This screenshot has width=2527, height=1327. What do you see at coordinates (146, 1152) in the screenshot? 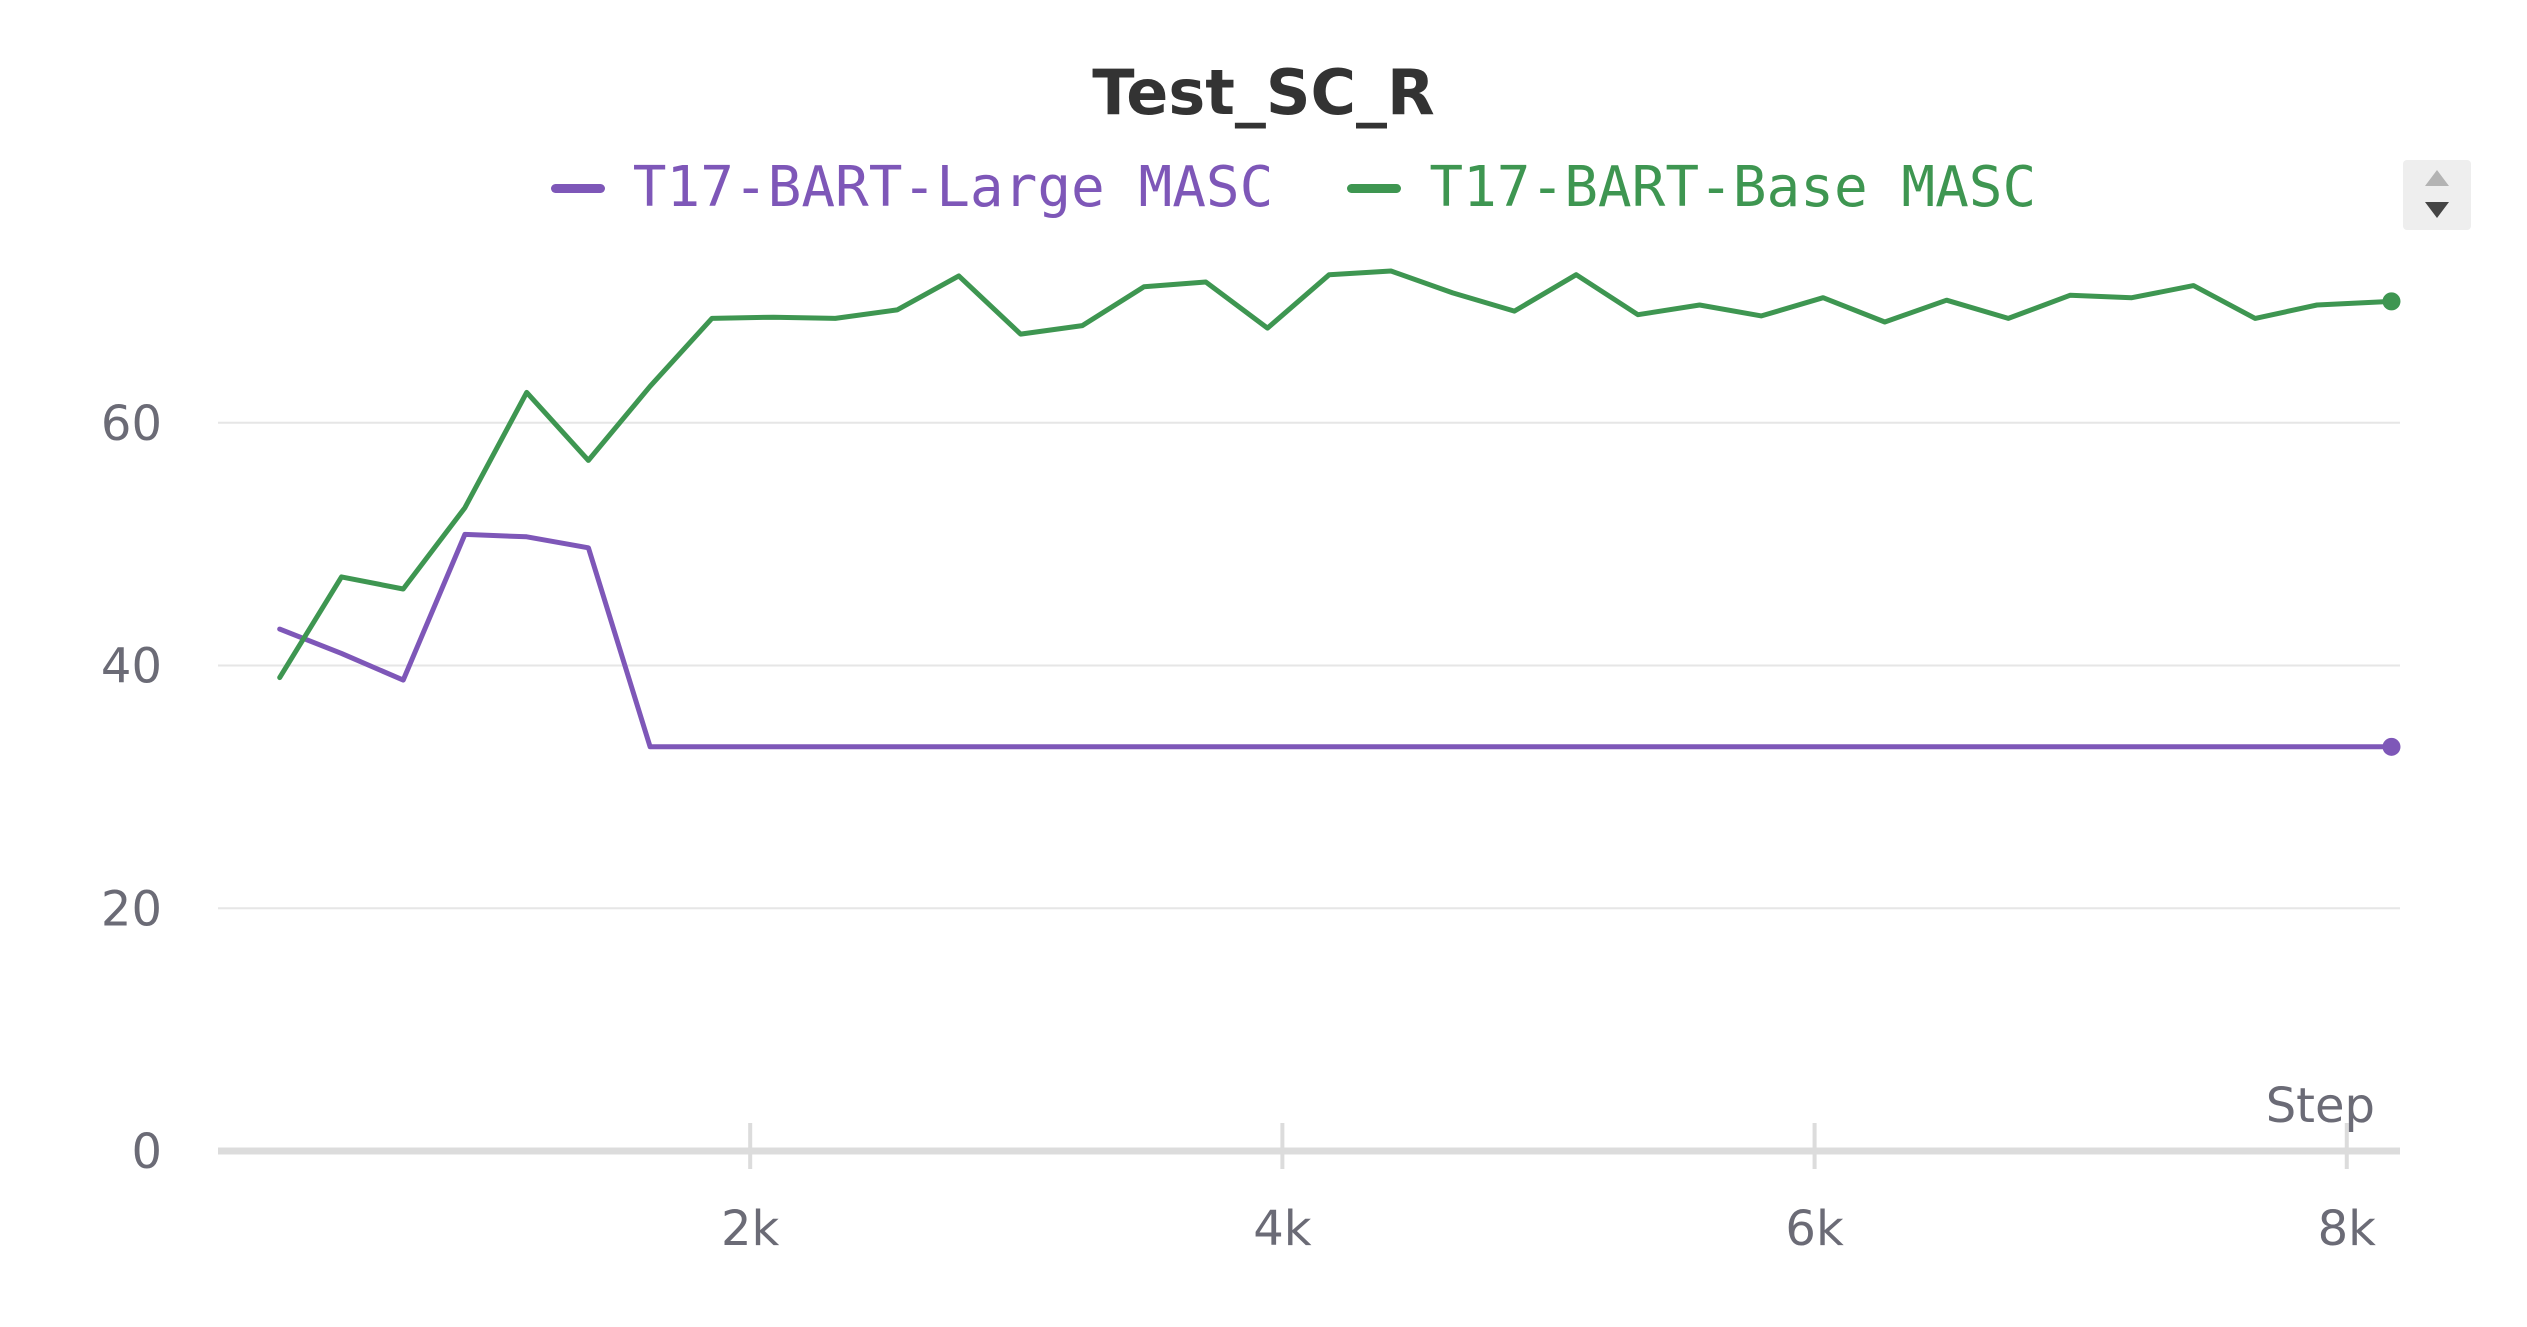
I see `y-tick-label: 0` at bounding box center [146, 1152].